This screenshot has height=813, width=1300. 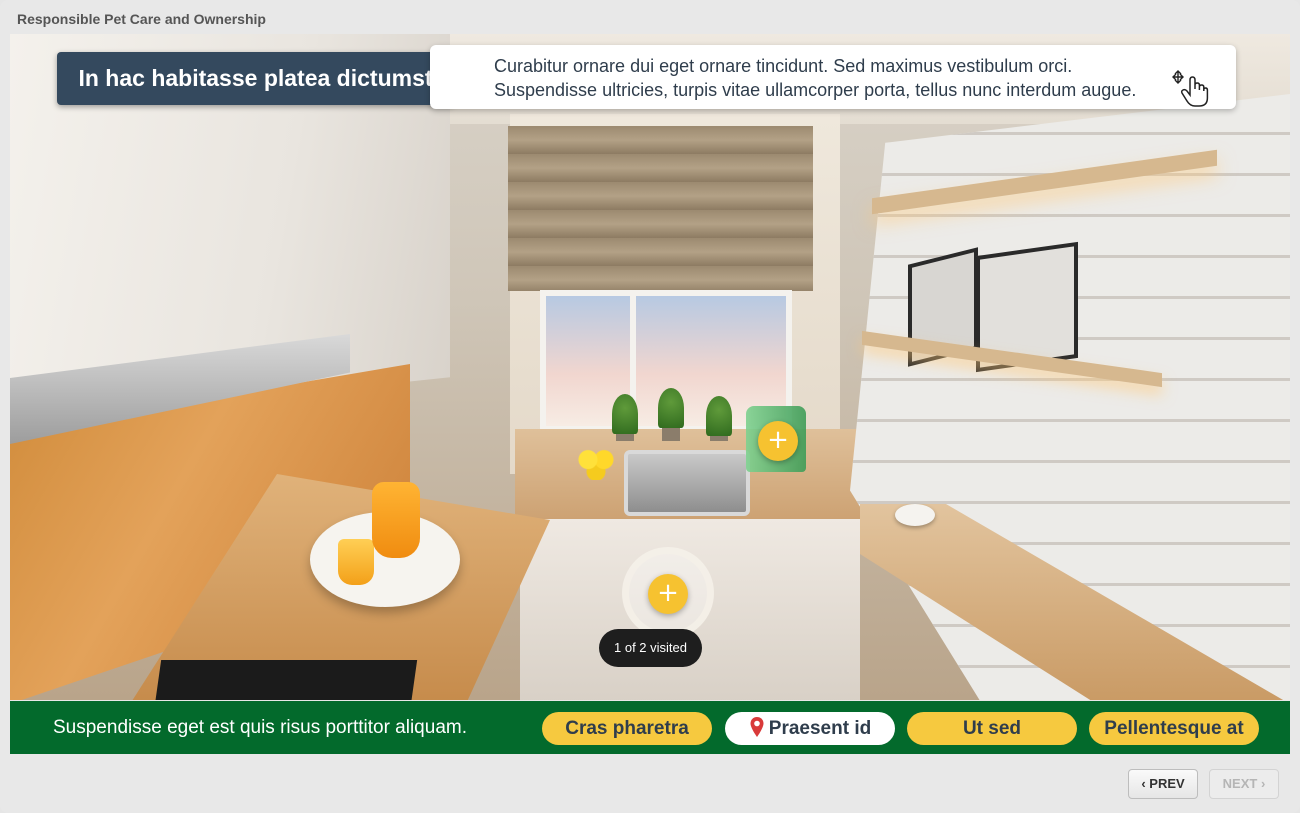 I want to click on visited-counter: 1 of 2 visited, so click(x=650, y=648).